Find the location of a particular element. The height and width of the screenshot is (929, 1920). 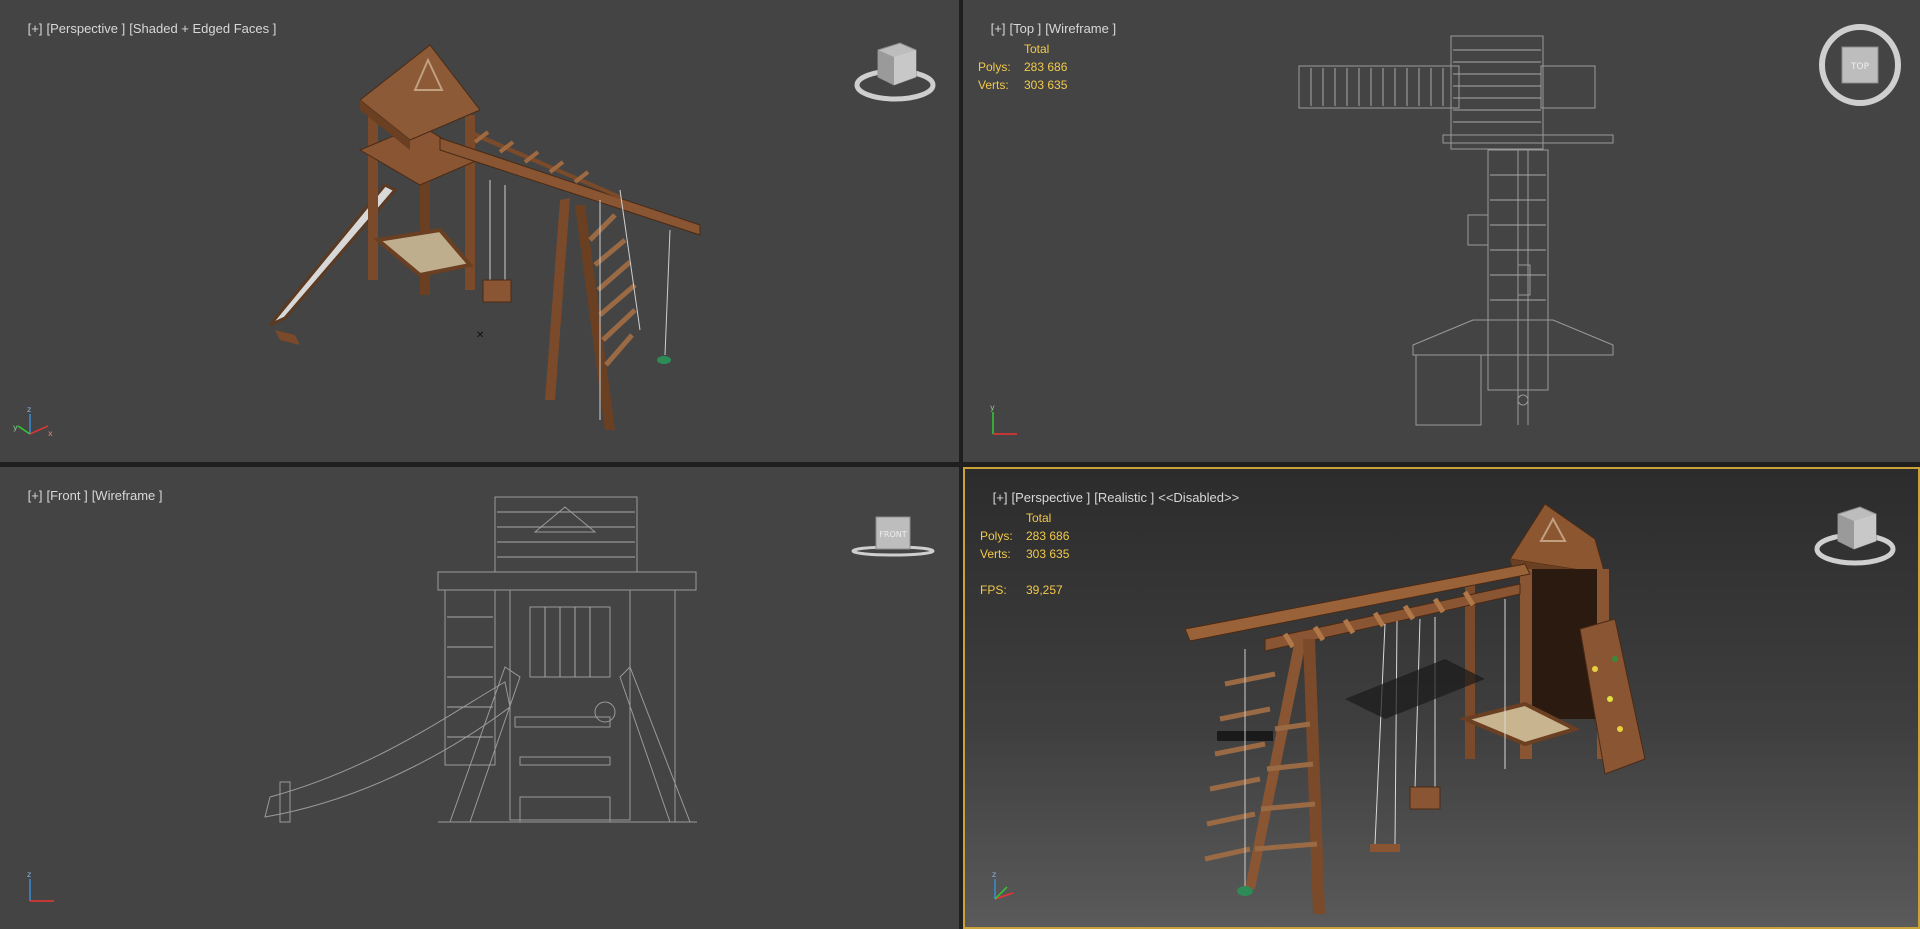

svg-text: x is located at coordinates (50, 433).